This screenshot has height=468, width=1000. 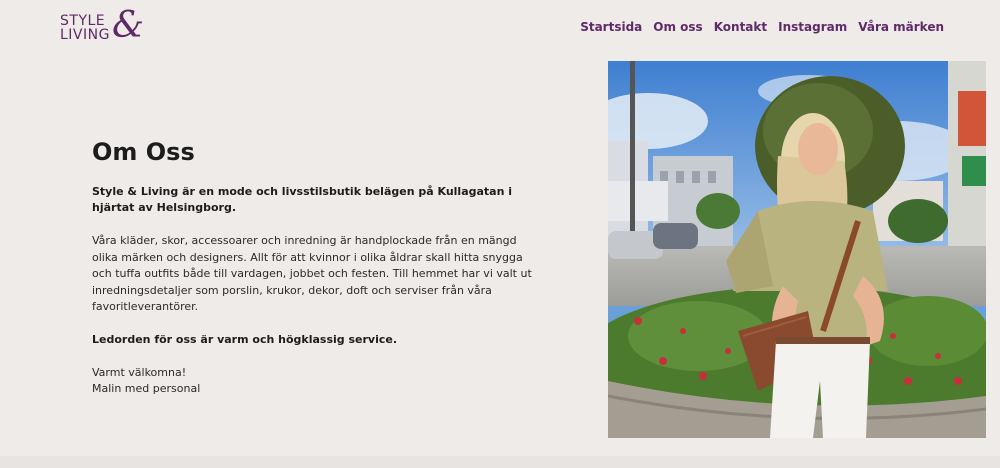 What do you see at coordinates (500, 462) in the screenshot?
I see `page-footer-strip` at bounding box center [500, 462].